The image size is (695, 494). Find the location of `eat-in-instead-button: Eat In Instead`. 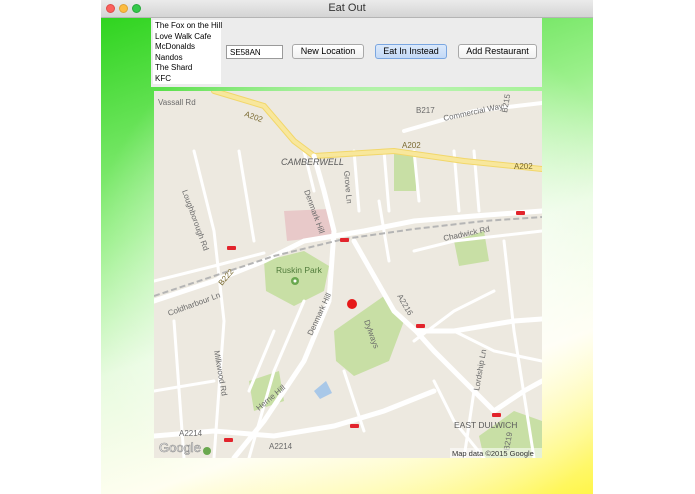

eat-in-instead-button: Eat In Instead is located at coordinates (411, 51).